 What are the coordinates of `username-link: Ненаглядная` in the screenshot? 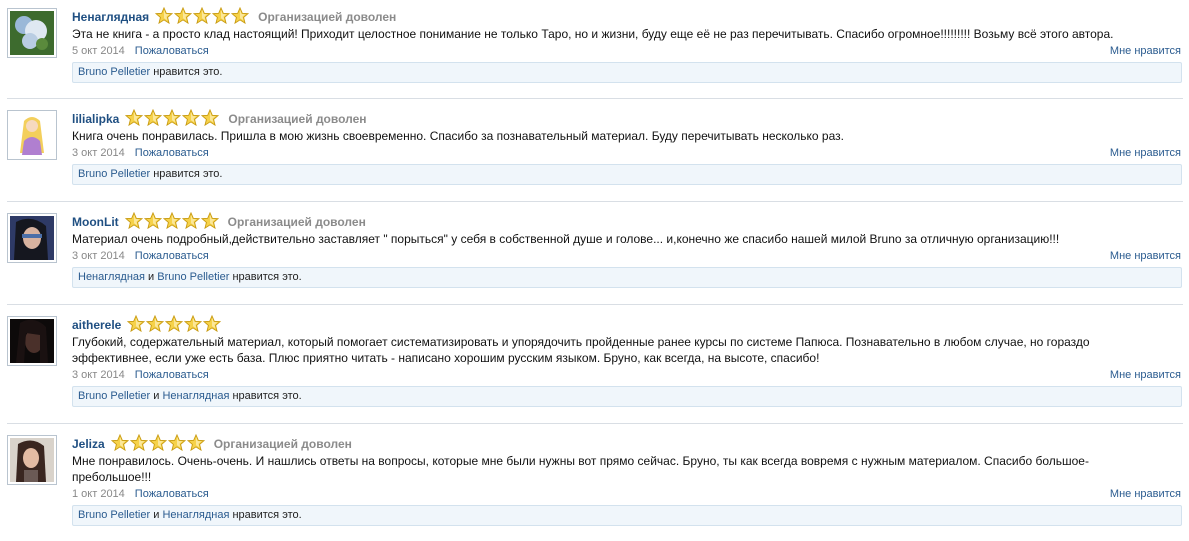 It's located at (110, 17).